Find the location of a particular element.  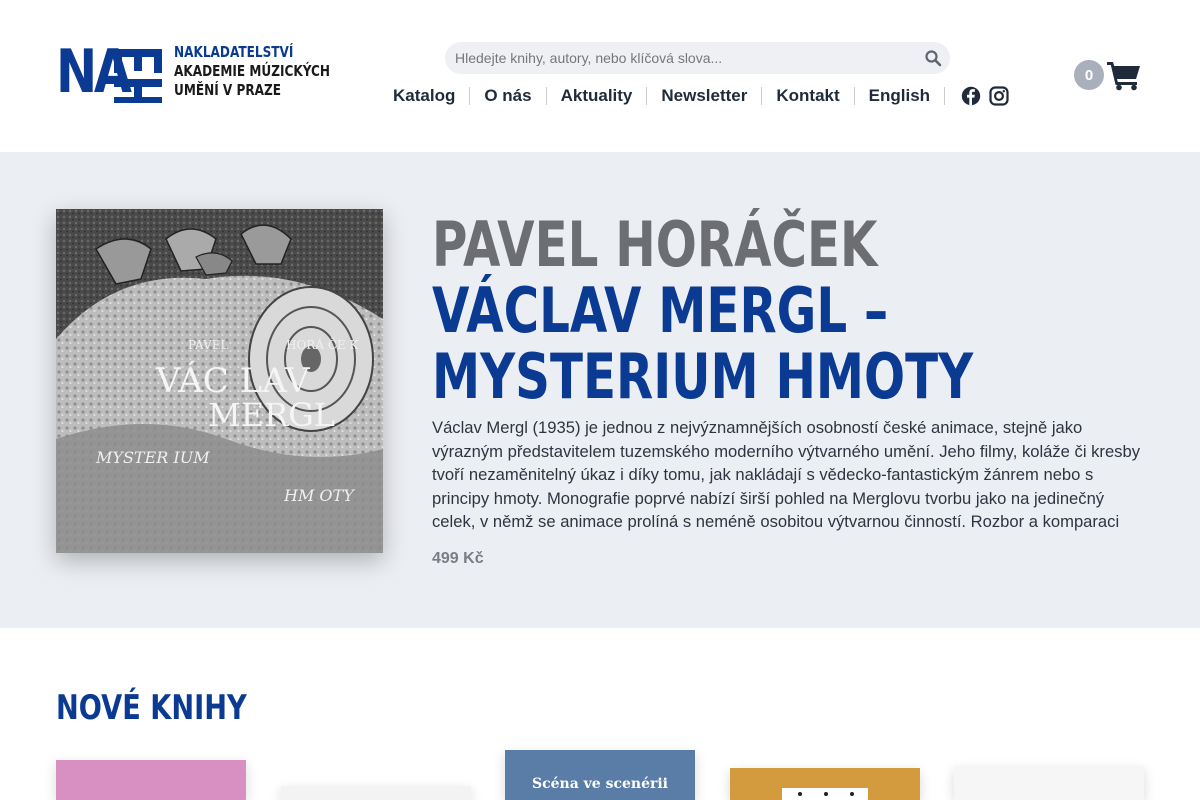

logo-line-2: AKADEMIE MÚZICKÝCH is located at coordinates (252, 71).